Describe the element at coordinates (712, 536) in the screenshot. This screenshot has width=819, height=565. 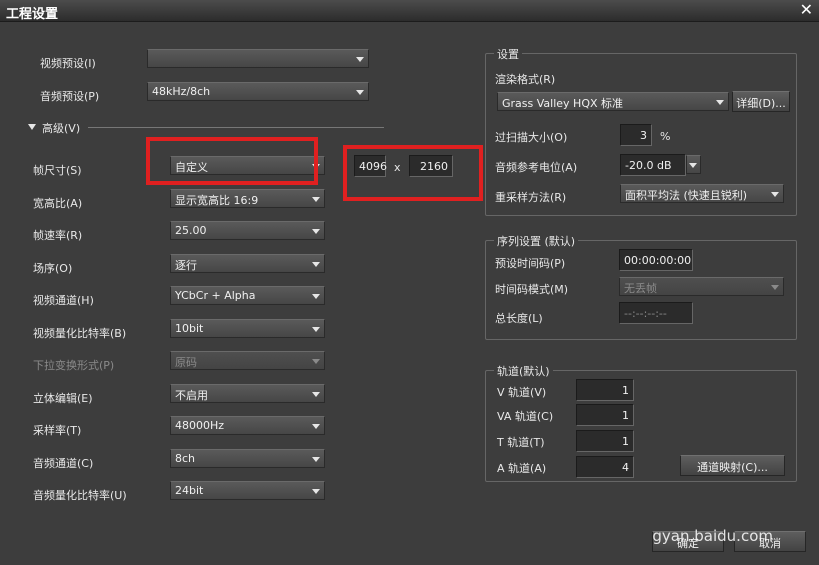
I see `watermark-text: gyan.baidu.com` at that location.